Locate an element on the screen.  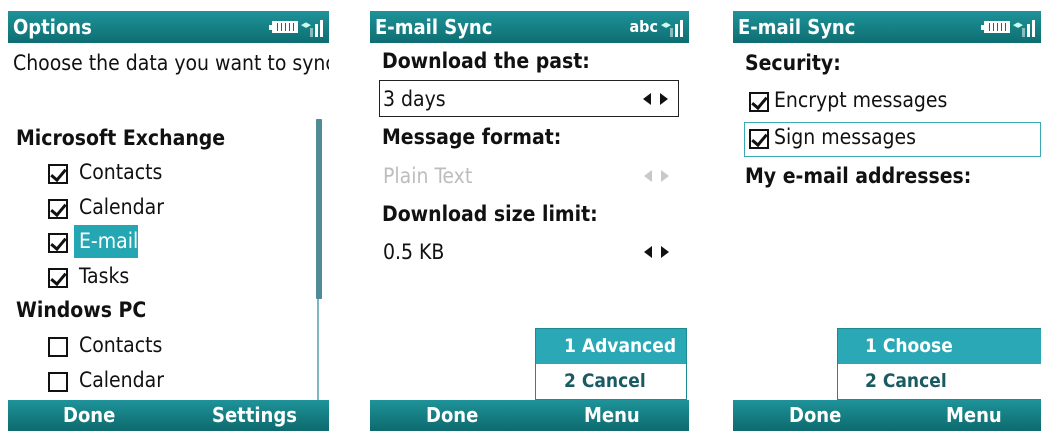
message-format-label: Message format: is located at coordinates (472, 137).